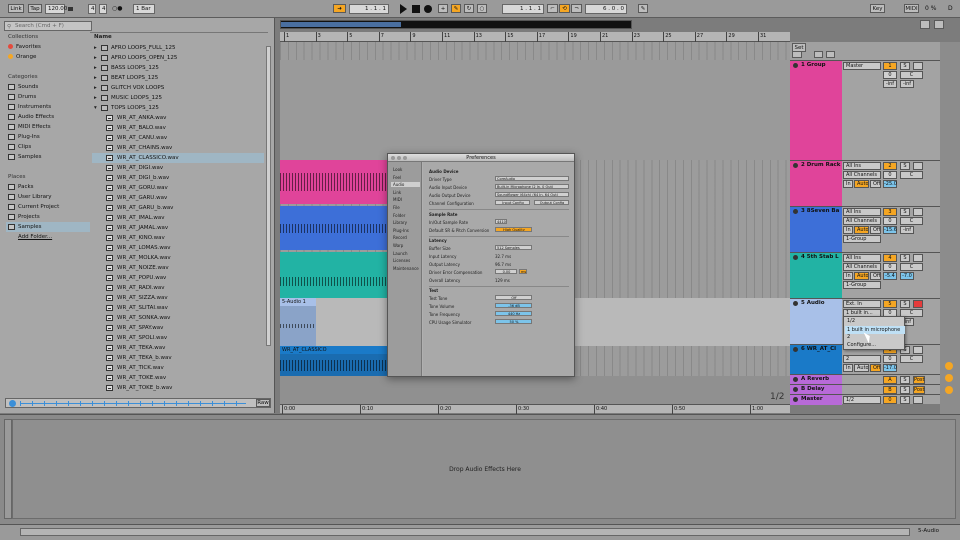  What do you see at coordinates (890, 368) in the screenshot?
I see `track-volume: -17.0` at bounding box center [890, 368].